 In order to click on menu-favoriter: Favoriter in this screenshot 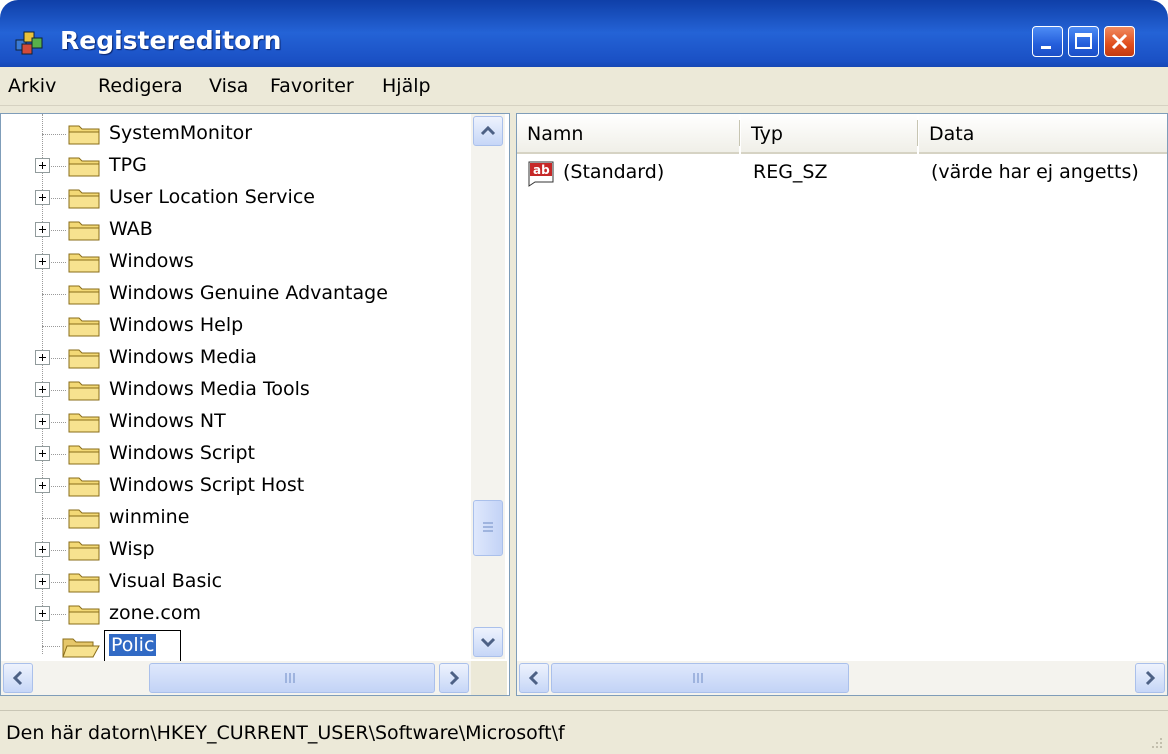, I will do `click(312, 86)`.